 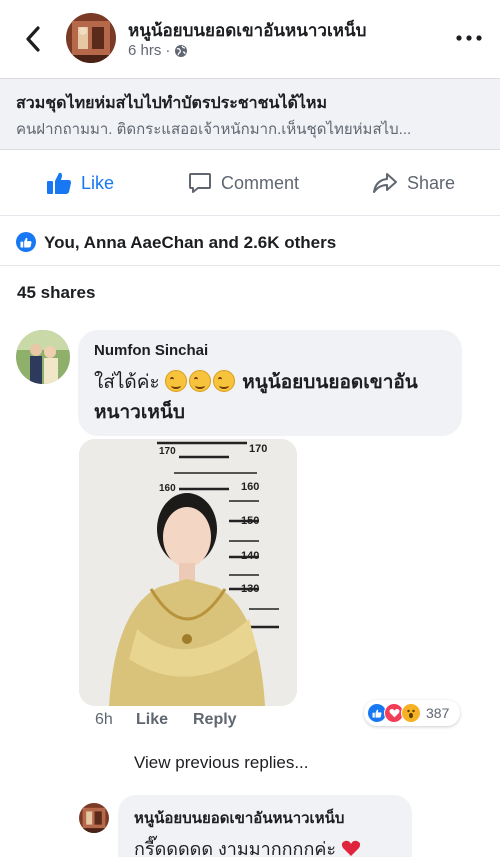 I want to click on reactions-text: You, Anna AaeChan and 2.6K others, so click(x=190, y=242).